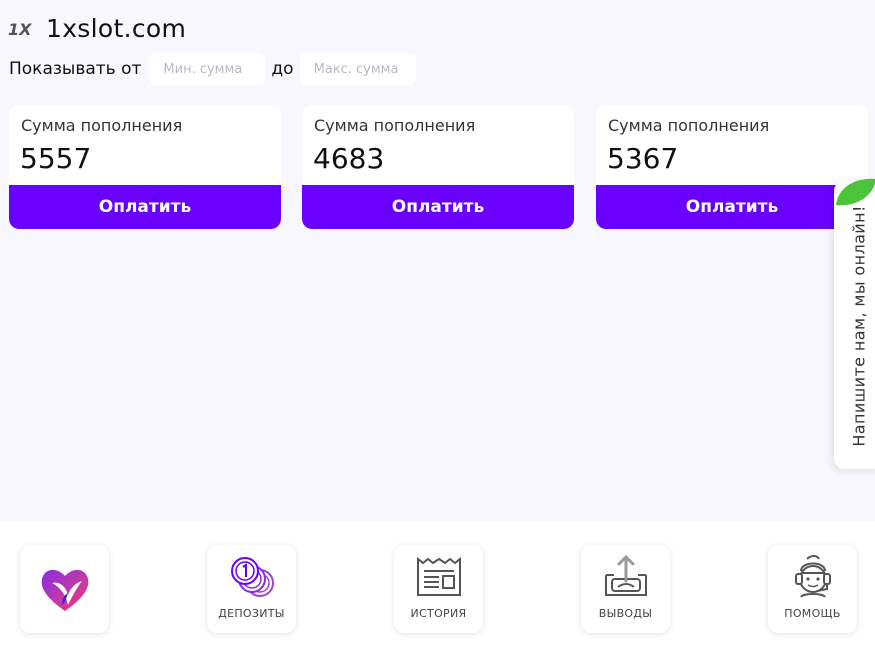 Image resolution: width=875 pixels, height=651 pixels. I want to click on card-amount: 5367, so click(643, 158).